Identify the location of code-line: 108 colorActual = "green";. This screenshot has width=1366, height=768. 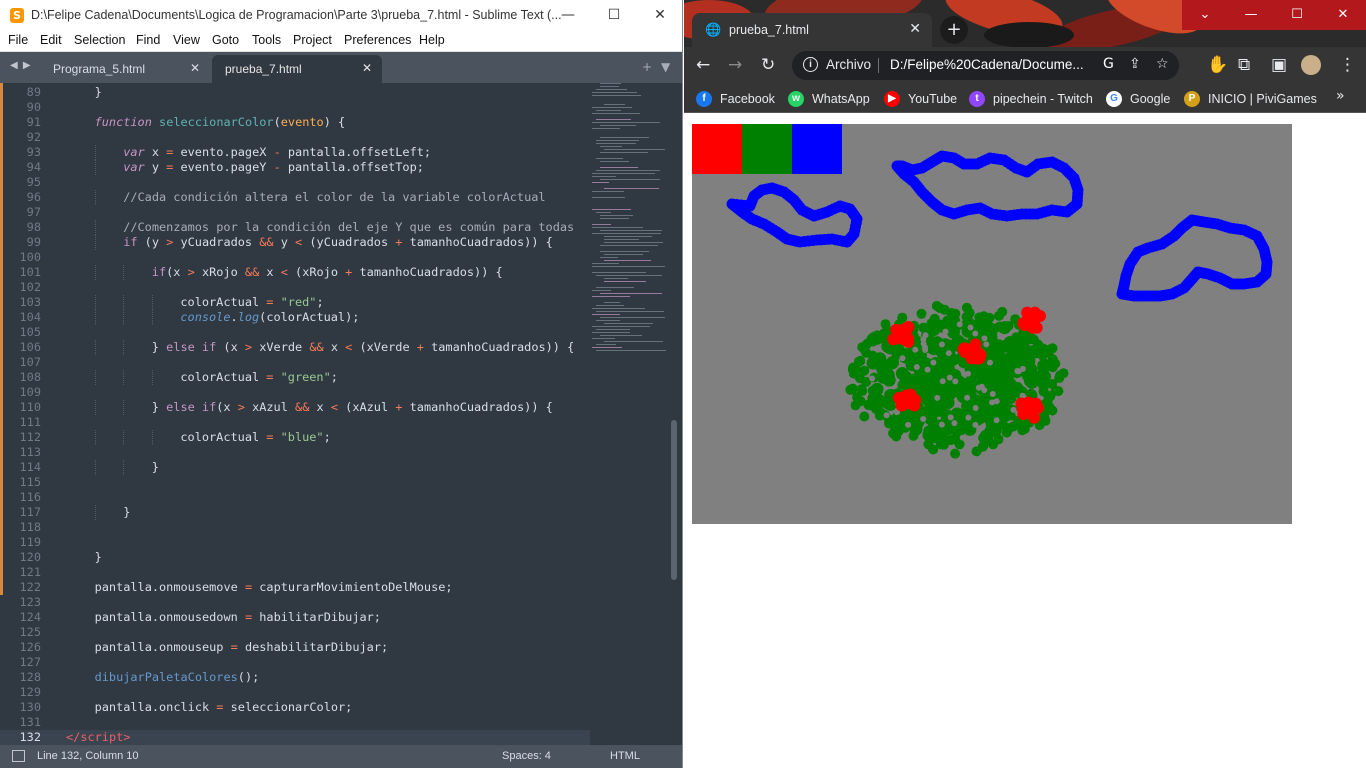
(295, 377).